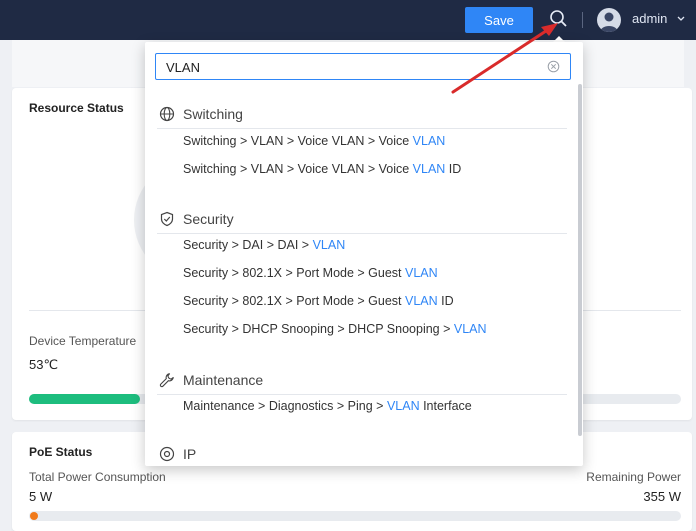 The height and width of the screenshot is (531, 696). What do you see at coordinates (97, 477) in the screenshot?
I see `total-power-label: Total Power Consumption` at bounding box center [97, 477].